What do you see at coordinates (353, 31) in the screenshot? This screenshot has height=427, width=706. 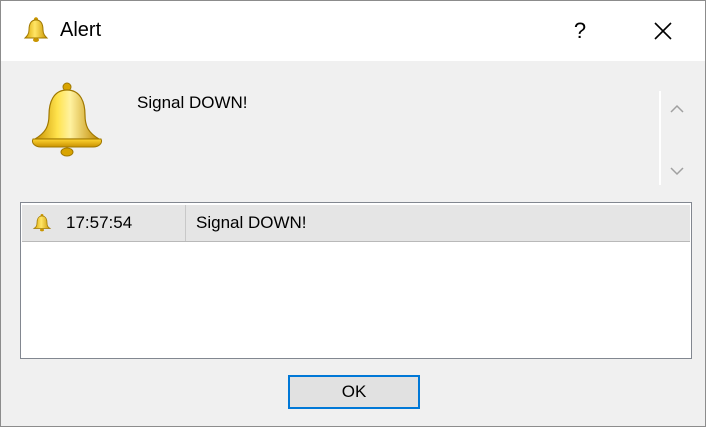 I see `title-bar: Alert ?` at bounding box center [353, 31].